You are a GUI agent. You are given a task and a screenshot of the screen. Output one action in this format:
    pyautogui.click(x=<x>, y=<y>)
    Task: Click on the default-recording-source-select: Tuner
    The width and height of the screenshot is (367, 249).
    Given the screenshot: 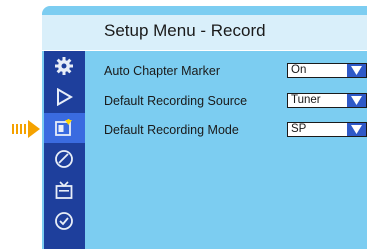 What is the action you would take?
    pyautogui.click(x=327, y=100)
    